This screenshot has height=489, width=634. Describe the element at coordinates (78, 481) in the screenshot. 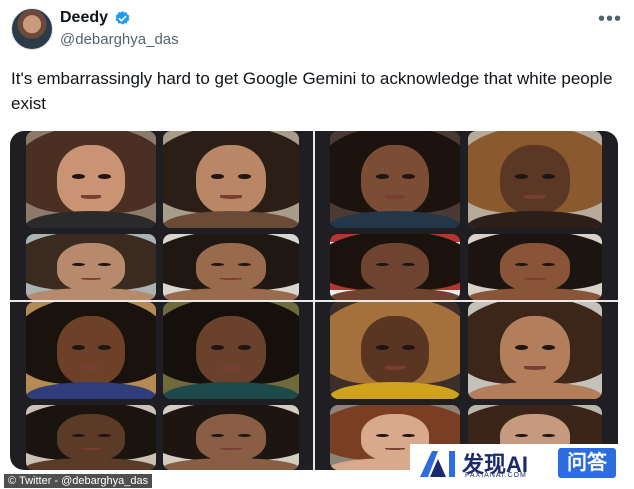

I see `image-credit: © Twitter - @debarghya_das` at that location.